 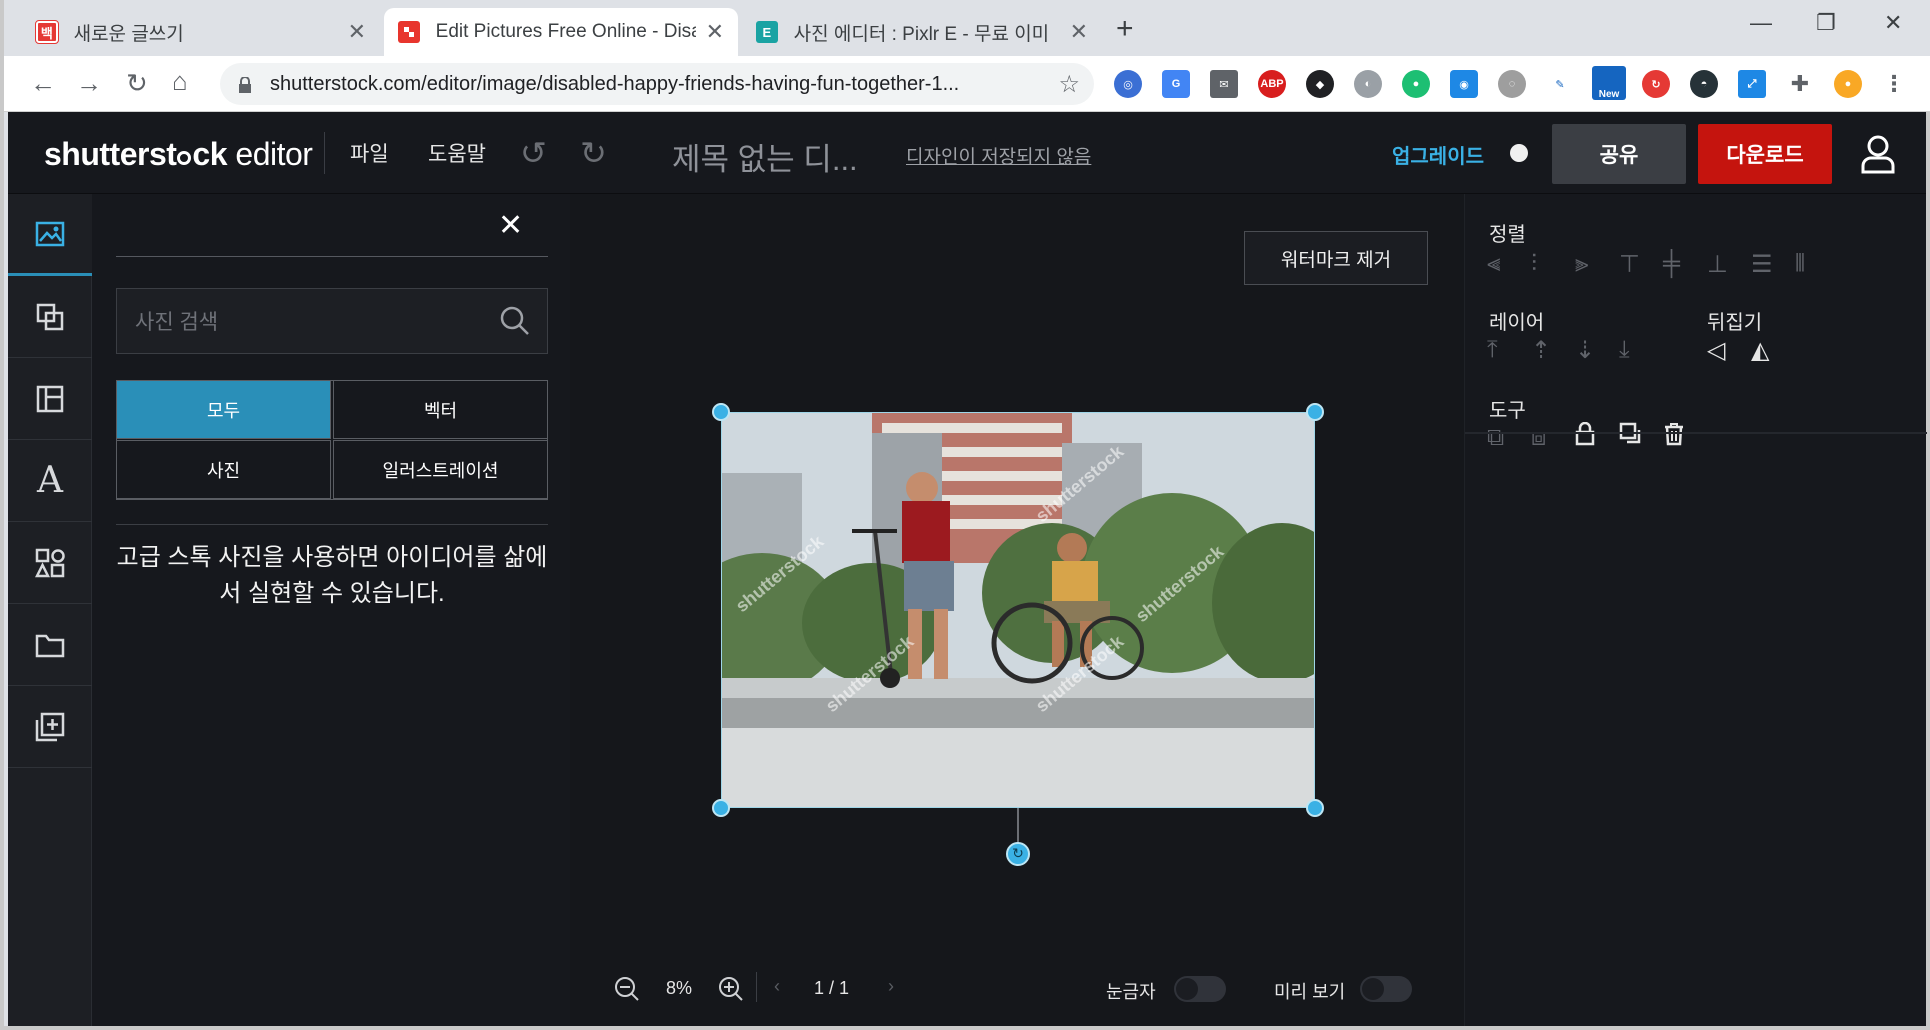 What do you see at coordinates (1826, 23) in the screenshot?
I see `restore-icon: ❐` at bounding box center [1826, 23].